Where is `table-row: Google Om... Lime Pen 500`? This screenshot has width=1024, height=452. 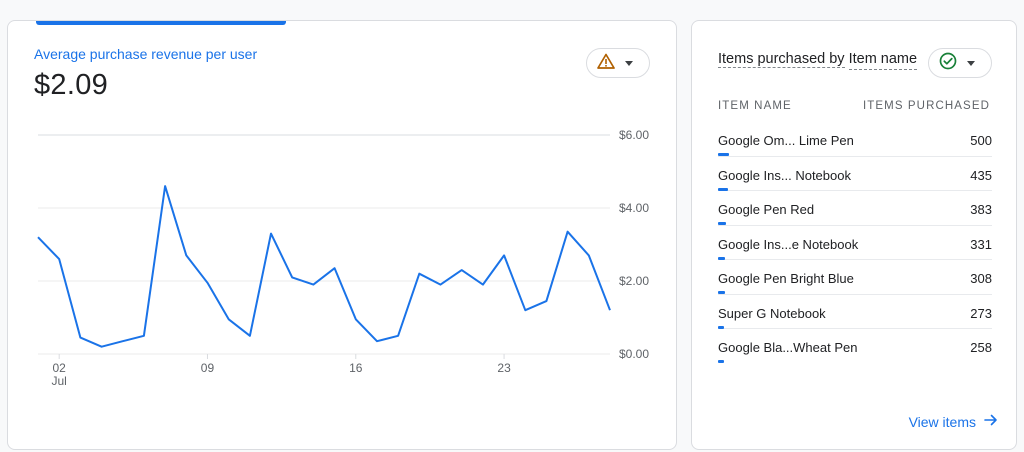 table-row: Google Om... Lime Pen 500 is located at coordinates (855, 139).